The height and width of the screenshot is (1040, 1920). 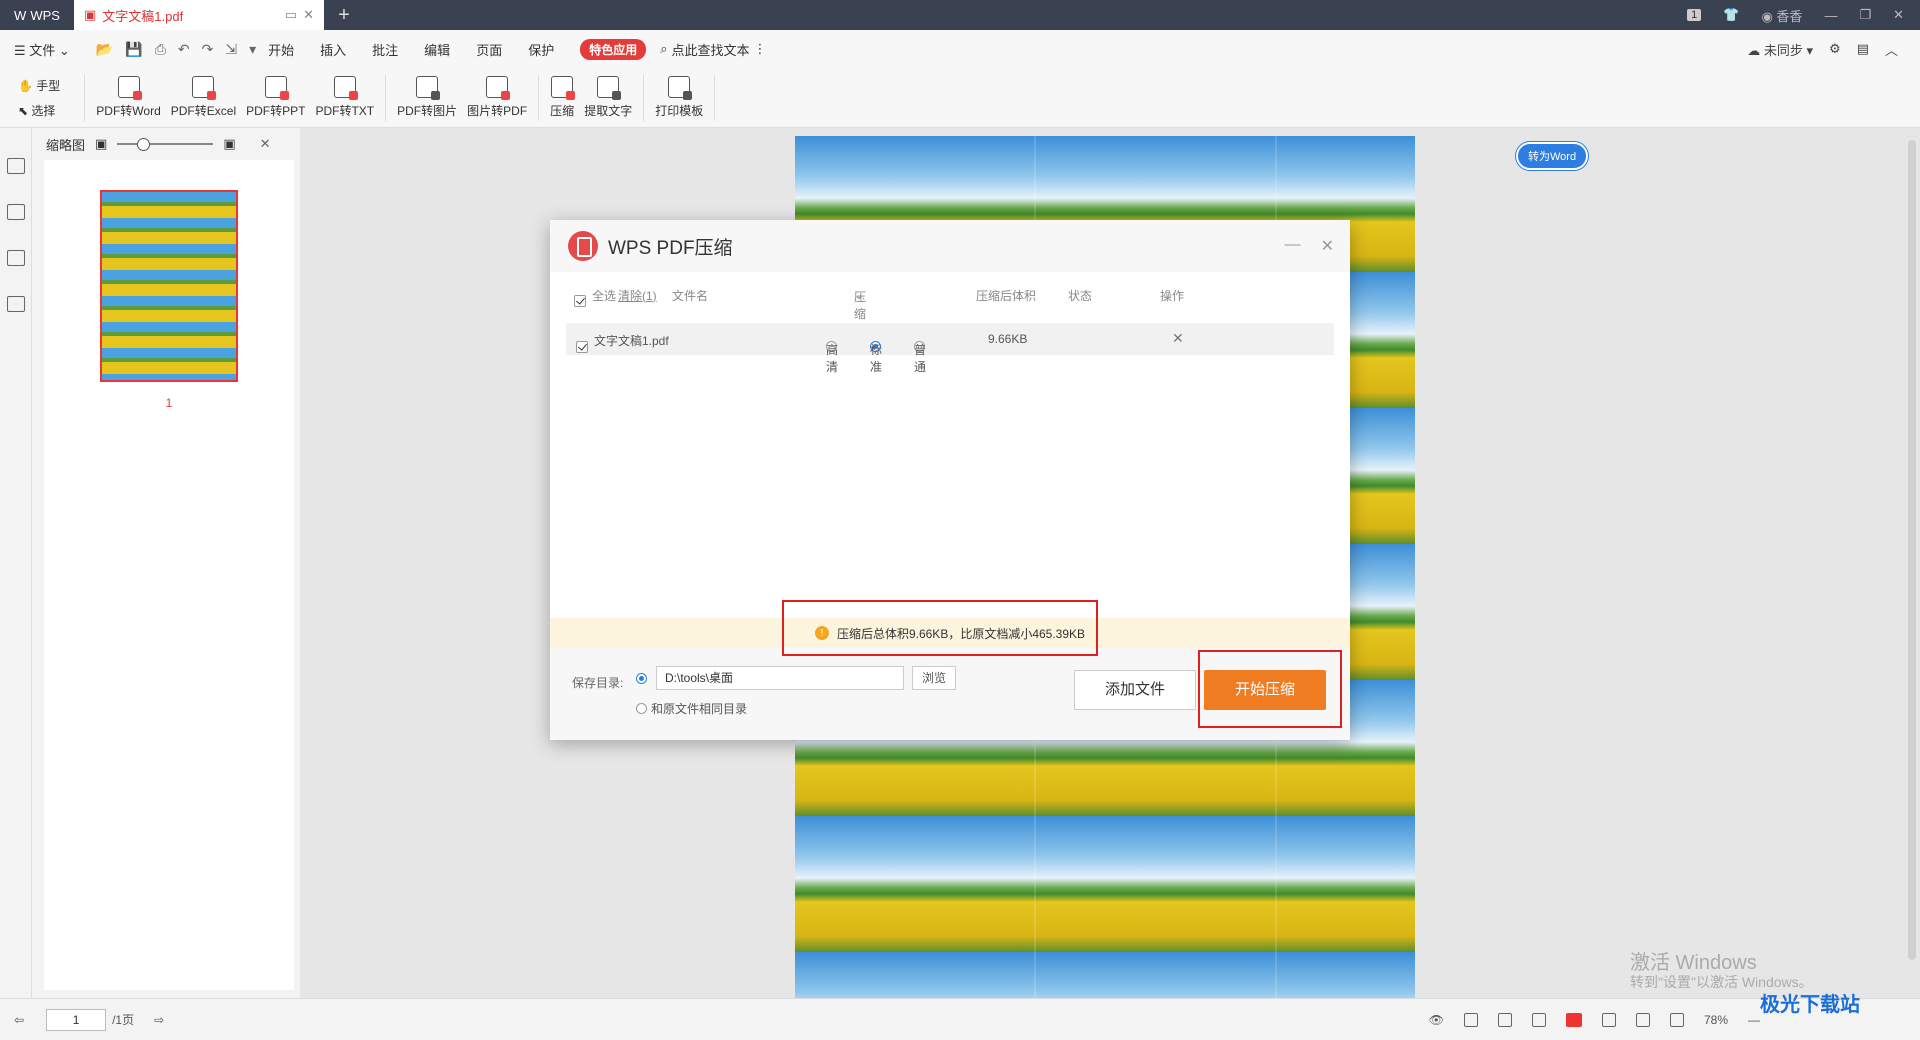 I want to click on tab-protect: 保护, so click(x=541, y=49).